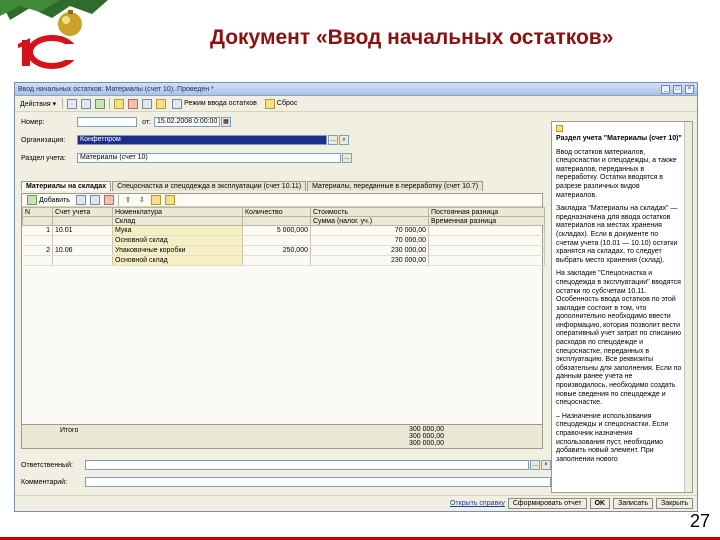 This screenshot has height=540, width=720. I want to click on table-row: Основной склад 230 000,00, so click(283, 260).